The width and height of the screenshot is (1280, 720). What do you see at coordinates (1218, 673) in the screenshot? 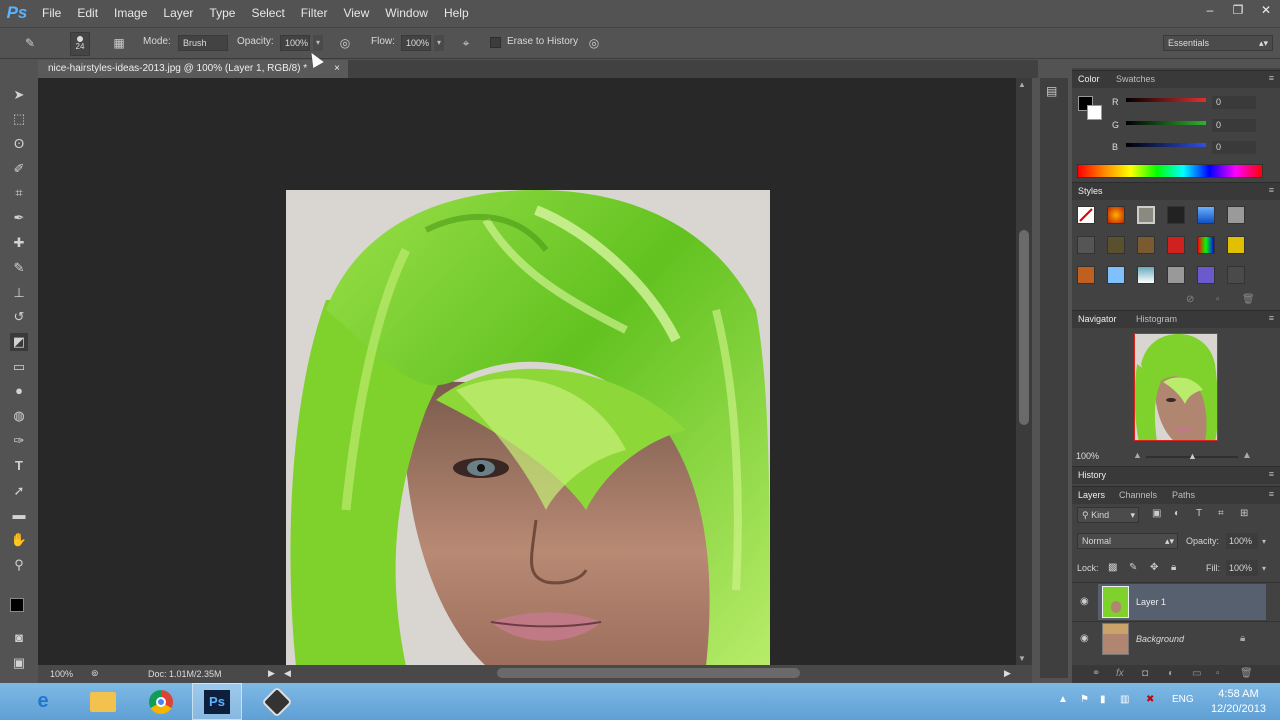
I see `new-layer-icon: ▫` at bounding box center [1218, 673].